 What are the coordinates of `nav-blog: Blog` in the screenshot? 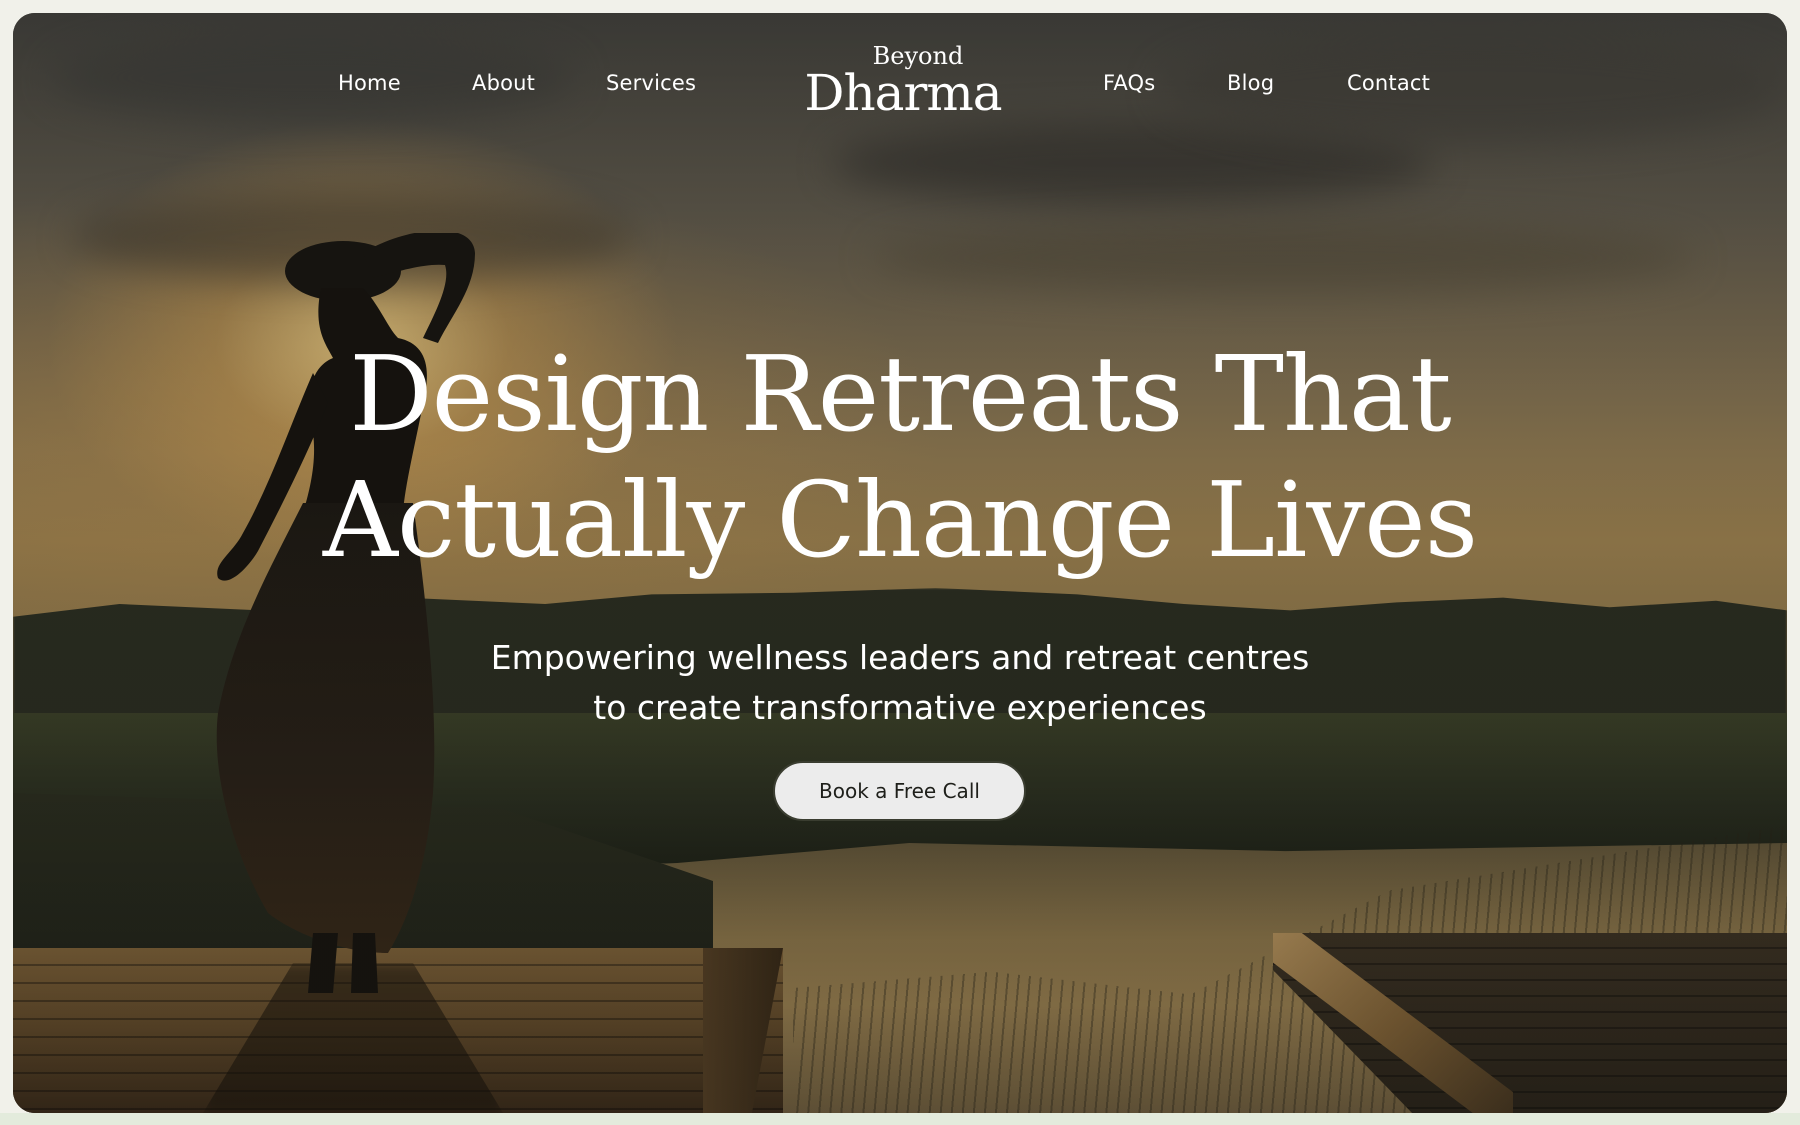 It's located at (1250, 83).